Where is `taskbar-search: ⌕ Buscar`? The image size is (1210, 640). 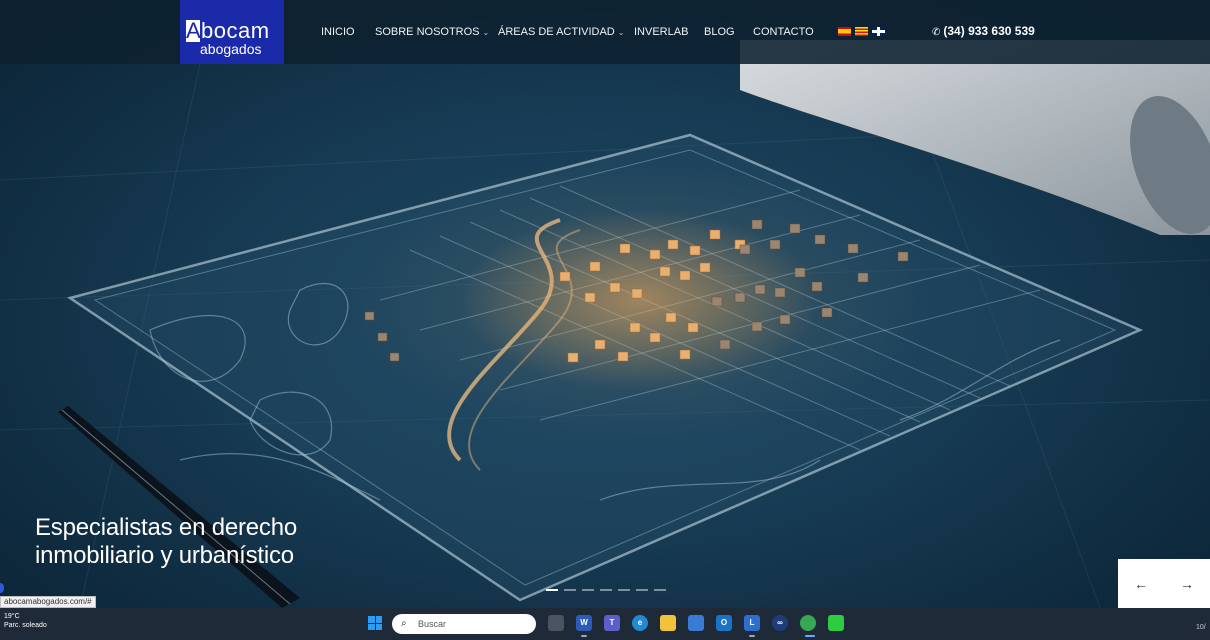 taskbar-search: ⌕ Buscar is located at coordinates (464, 624).